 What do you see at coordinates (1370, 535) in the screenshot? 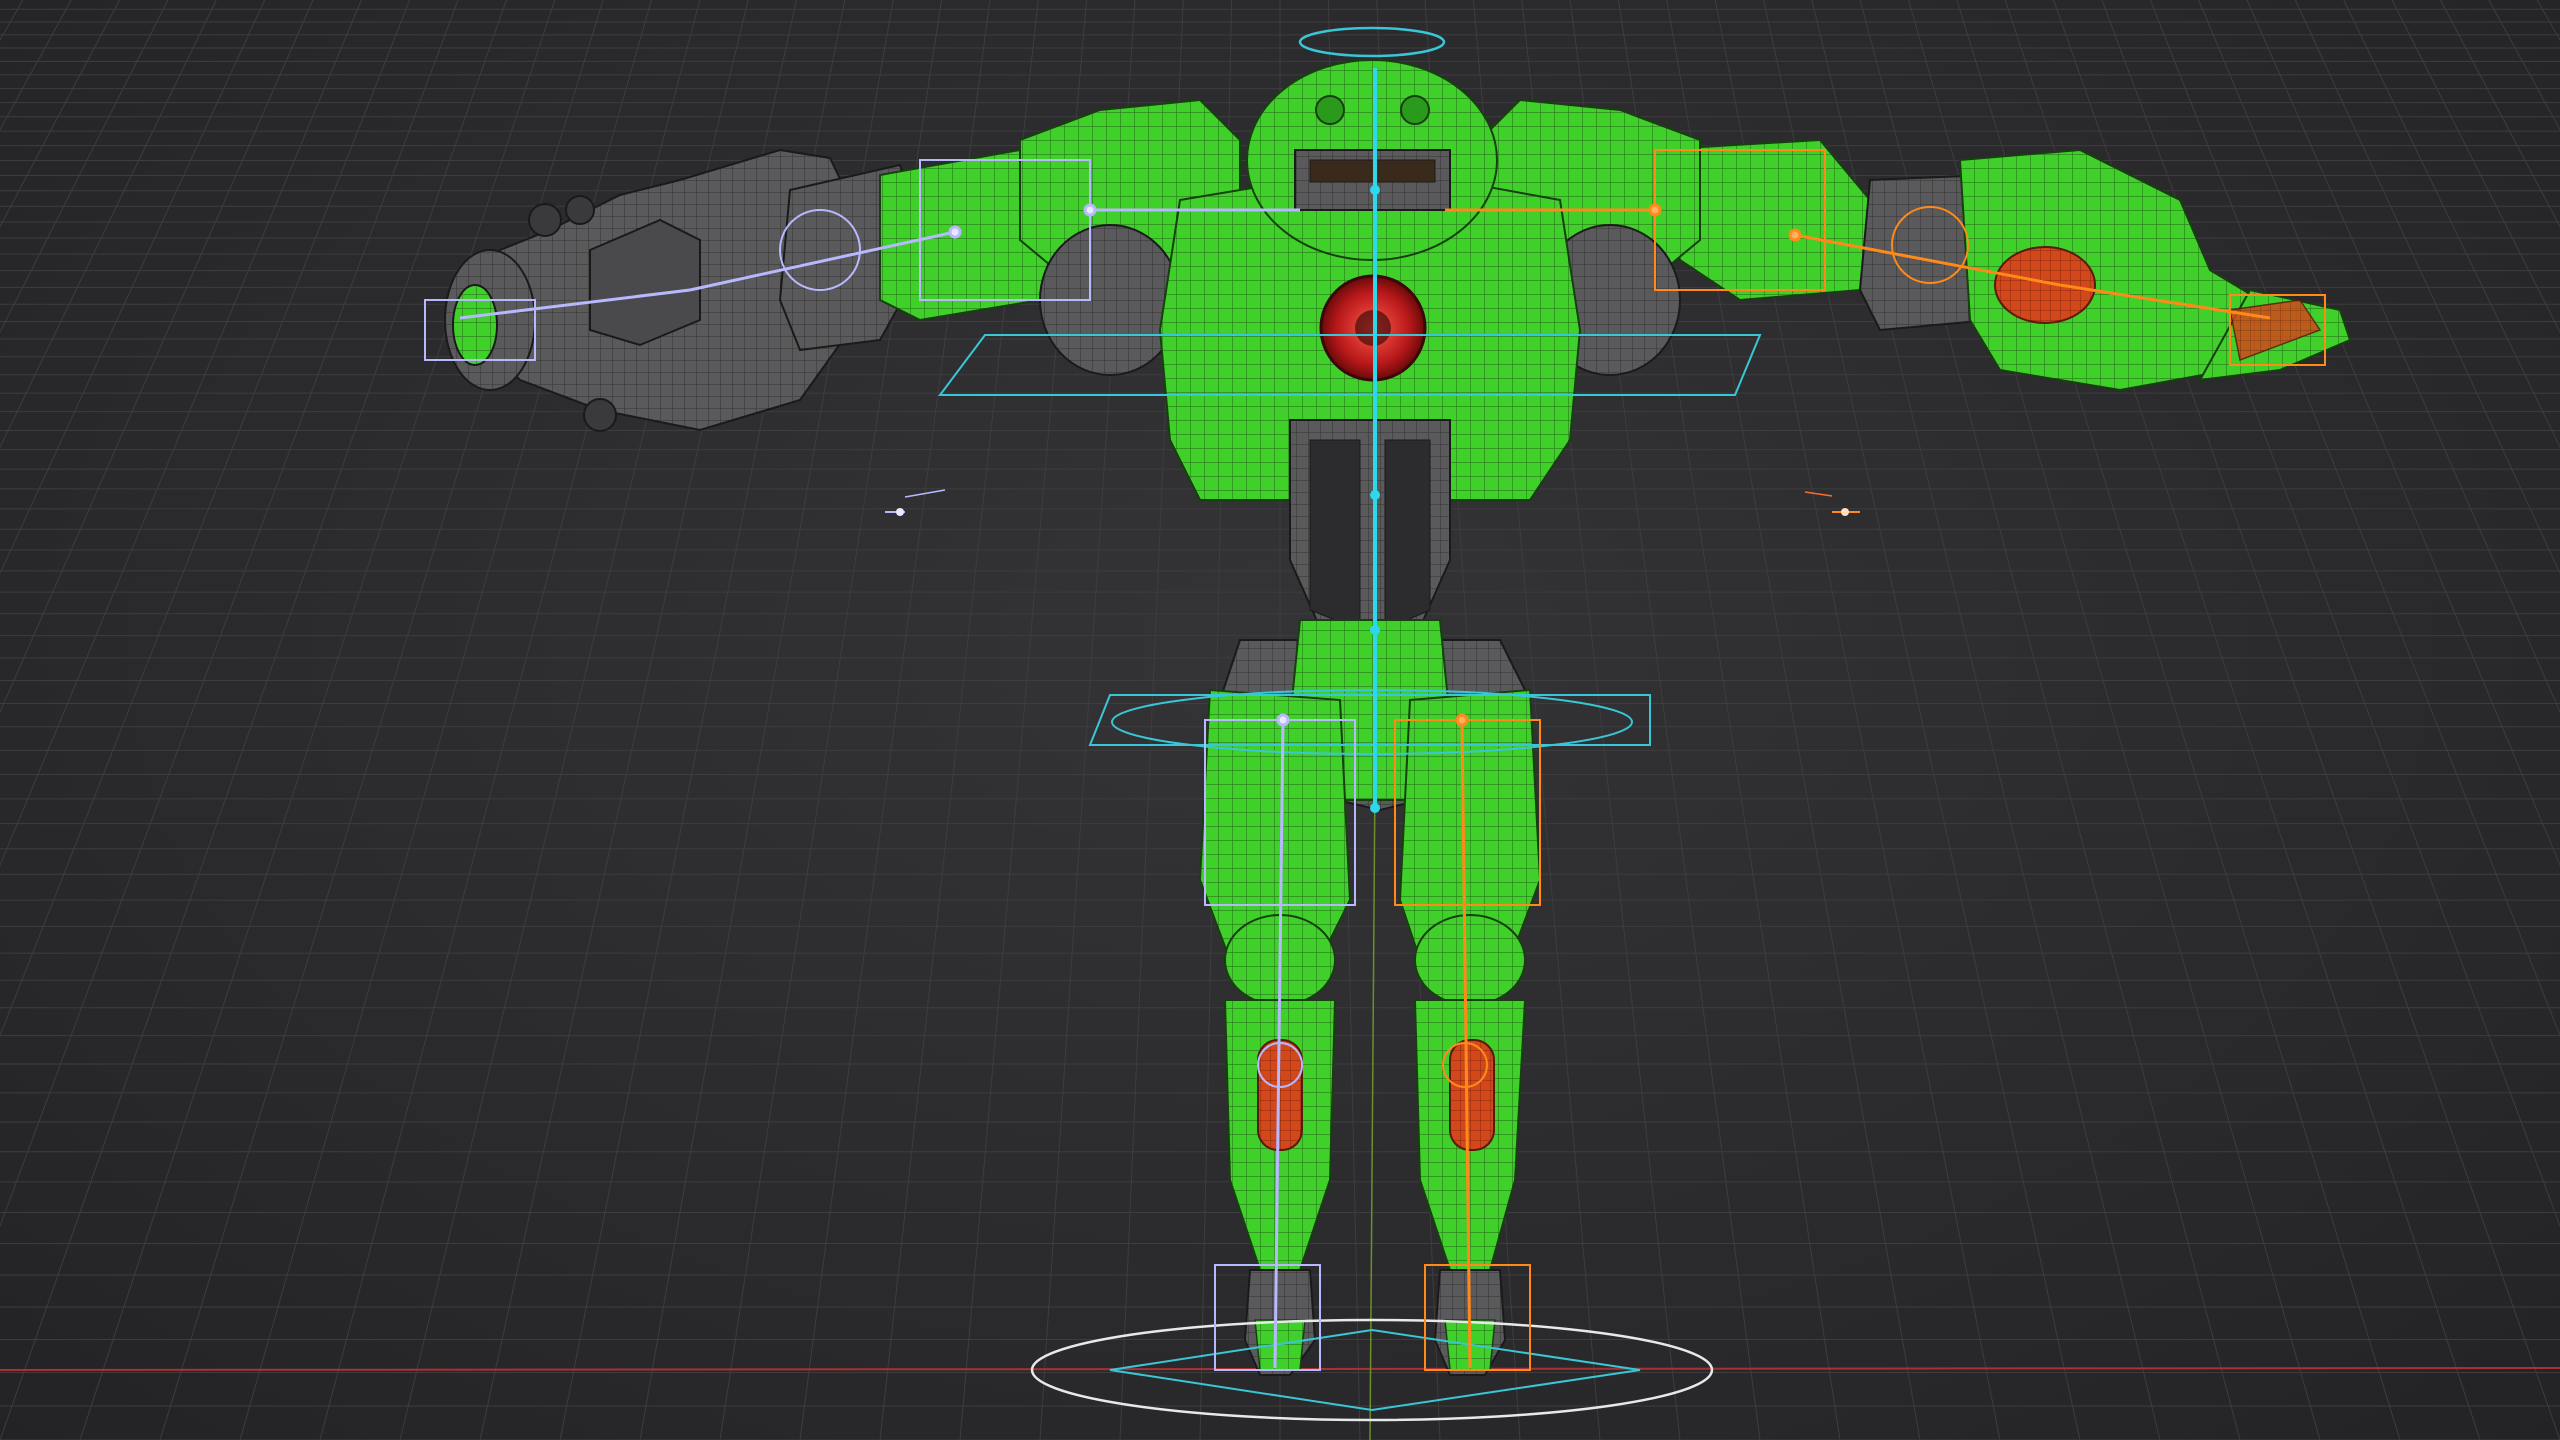
I see `waist` at bounding box center [1370, 535].